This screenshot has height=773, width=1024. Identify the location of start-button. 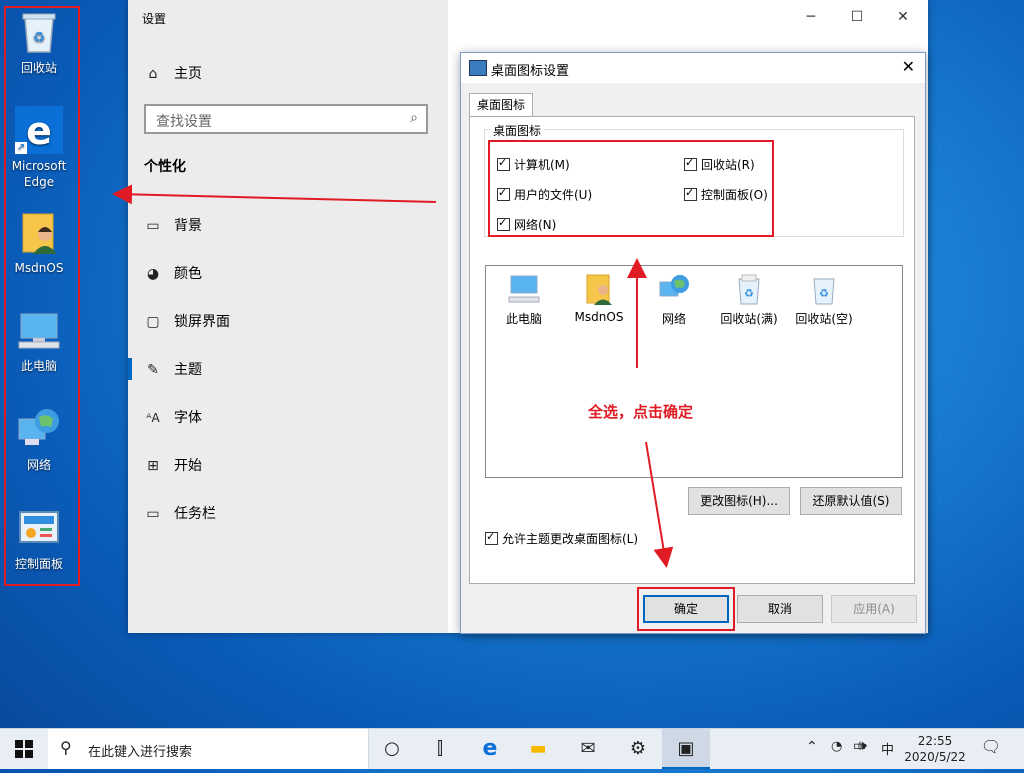
(24, 749).